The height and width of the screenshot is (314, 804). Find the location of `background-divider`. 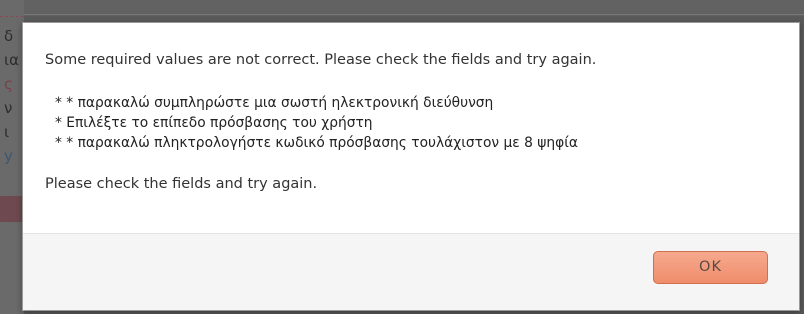

background-divider is located at coordinates (414, 14).